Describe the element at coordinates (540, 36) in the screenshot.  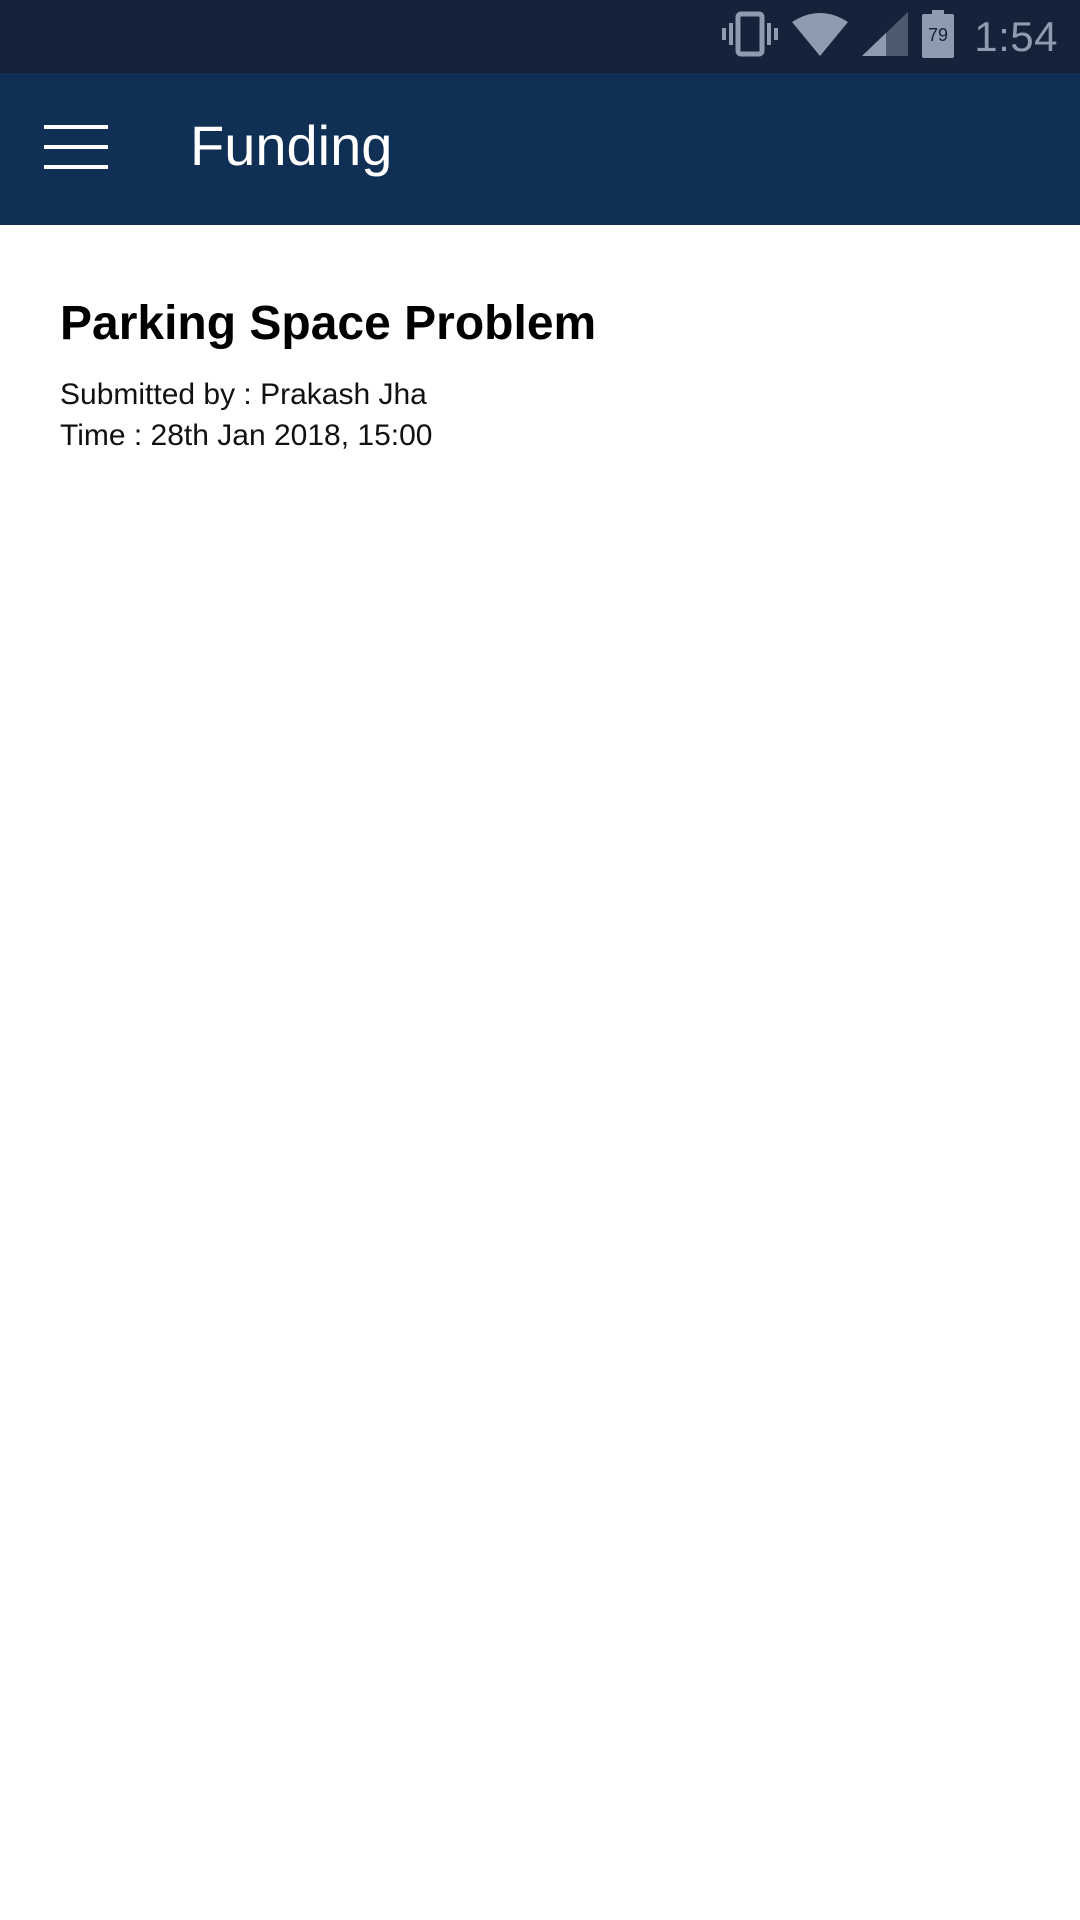
I see `status-bar: 79 1:54` at that location.